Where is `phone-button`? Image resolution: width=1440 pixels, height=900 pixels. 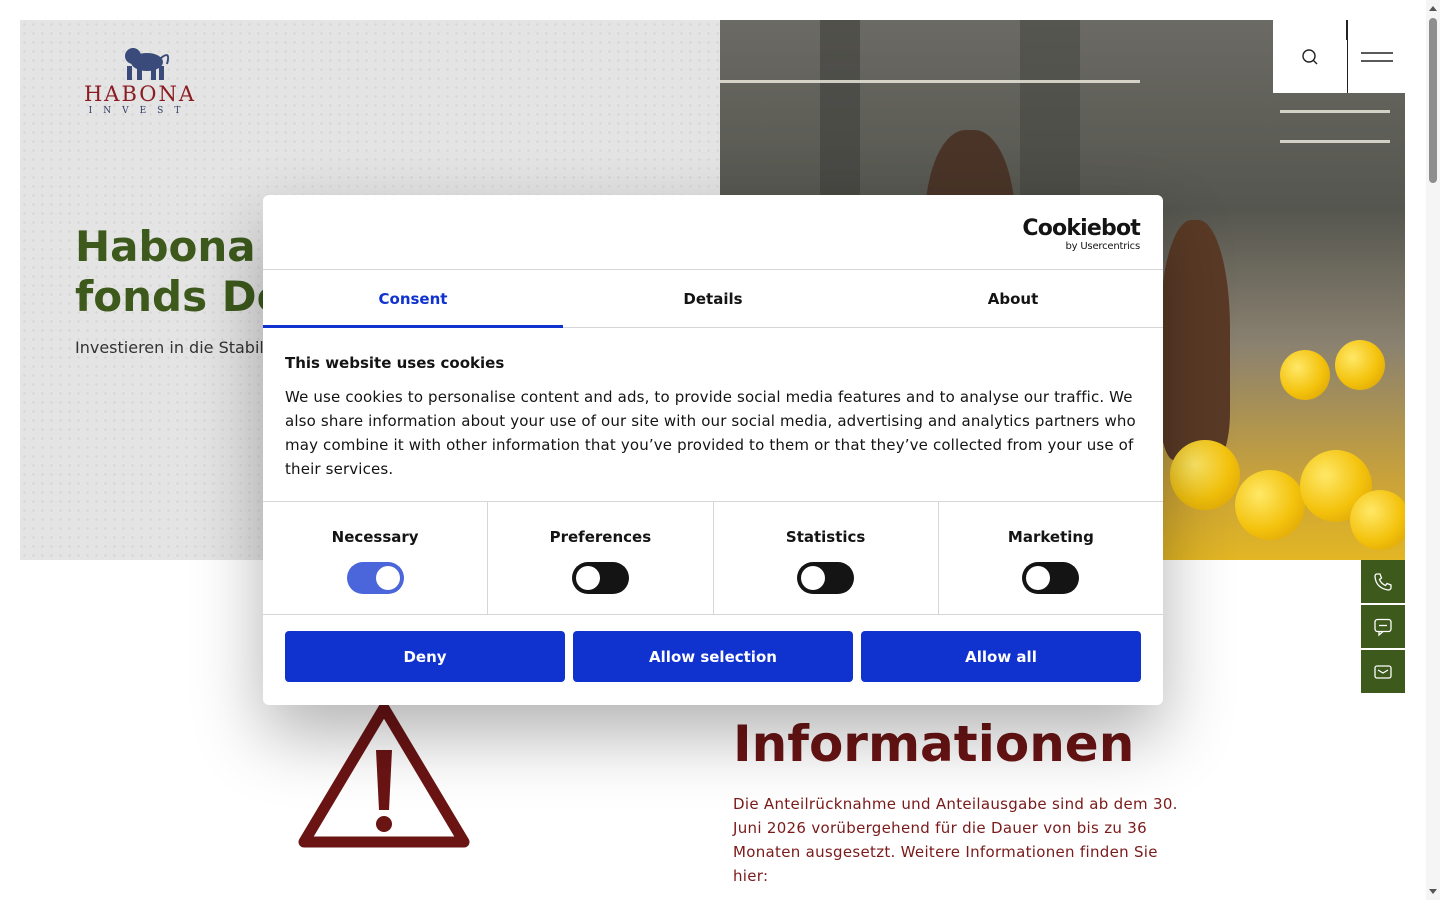
phone-button is located at coordinates (1383, 581).